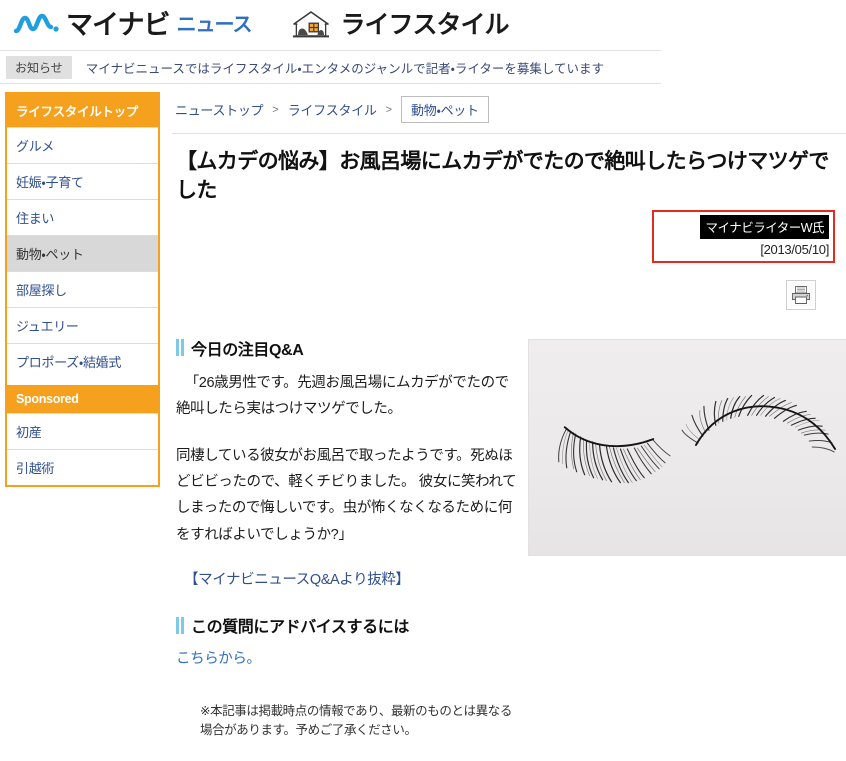 The width and height of the screenshot is (846, 761). Describe the element at coordinates (342, 396) in the screenshot. I see `question-paragraph-1: 「26歳男性です。先週お風呂場にムカデがでたので絶叫したら実はつけマツゲでした。` at that location.